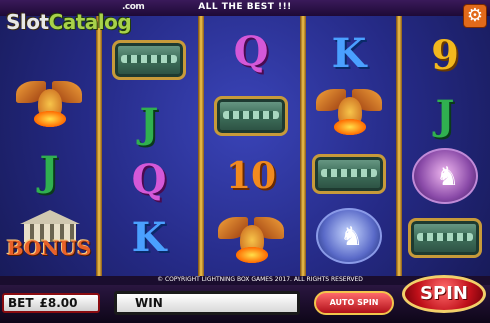 This screenshot has width=490, height=323. Describe the element at coordinates (251, 176) in the screenshot. I see `symbol-10: 10` at that location.